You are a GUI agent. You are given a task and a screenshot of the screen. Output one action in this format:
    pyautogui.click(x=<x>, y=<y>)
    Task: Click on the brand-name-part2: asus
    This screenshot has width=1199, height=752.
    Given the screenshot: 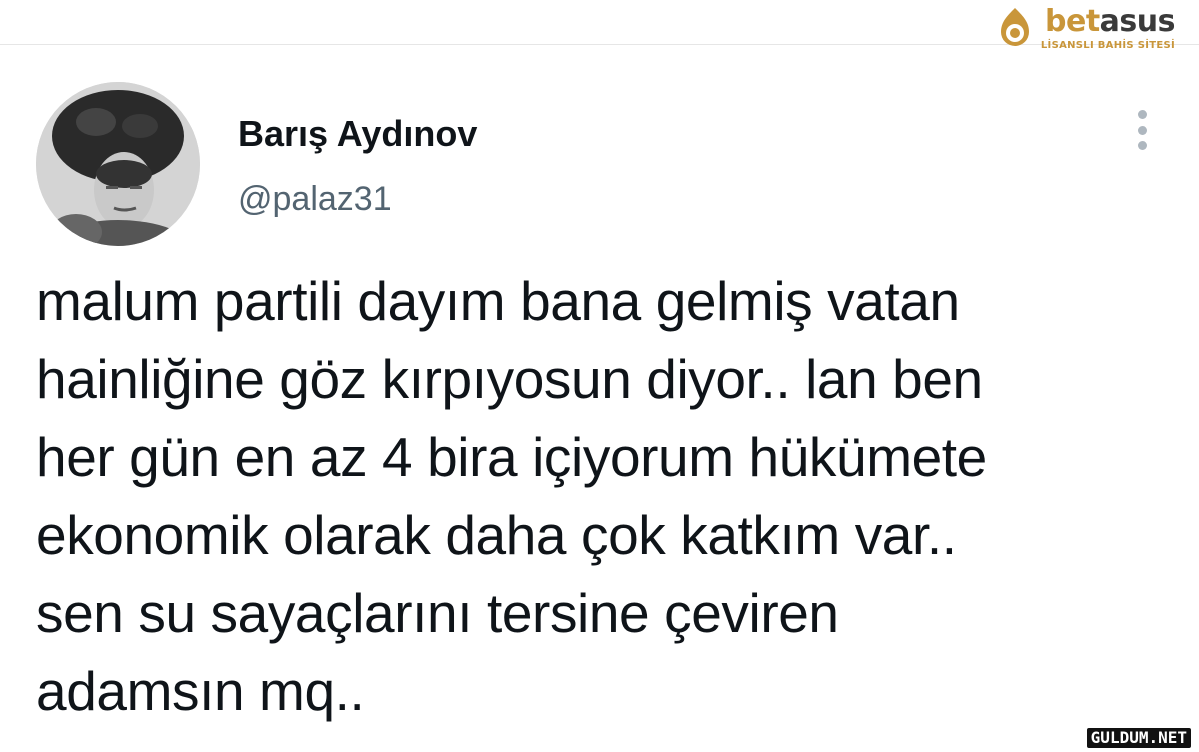 What is the action you would take?
    pyautogui.click(x=1137, y=21)
    